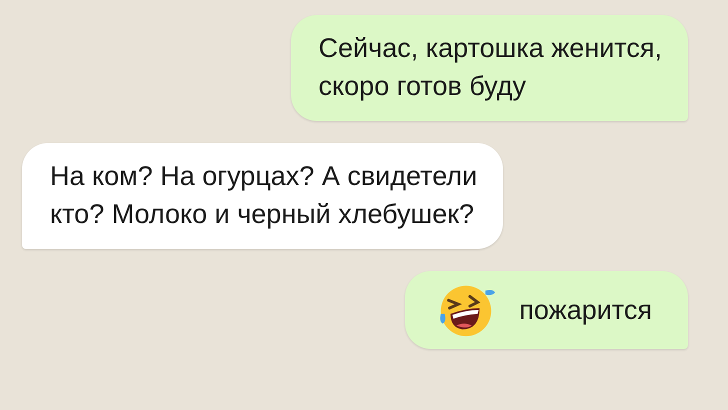  I want to click on message-text: На ком? На огурцах? А свидетели кто? Молоко и черный хлебушек?, so click(264, 195).